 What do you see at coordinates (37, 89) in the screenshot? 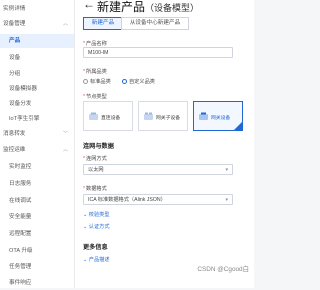
I see `sidebar-item-device-simulator: 设备模拟器` at bounding box center [37, 89].